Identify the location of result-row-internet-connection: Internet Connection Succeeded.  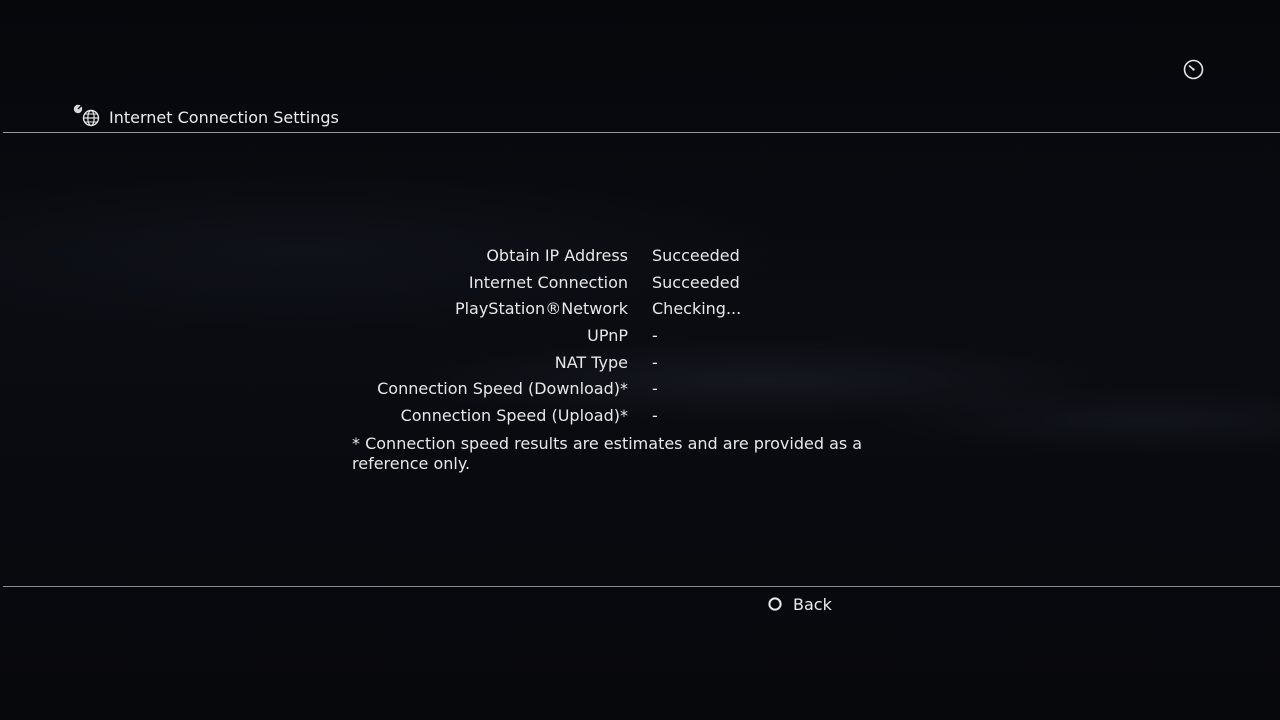
(620, 286).